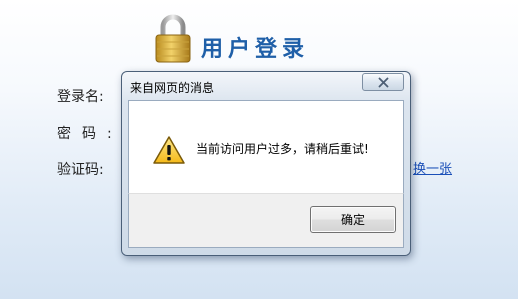  I want to click on close-icon, so click(383, 82).